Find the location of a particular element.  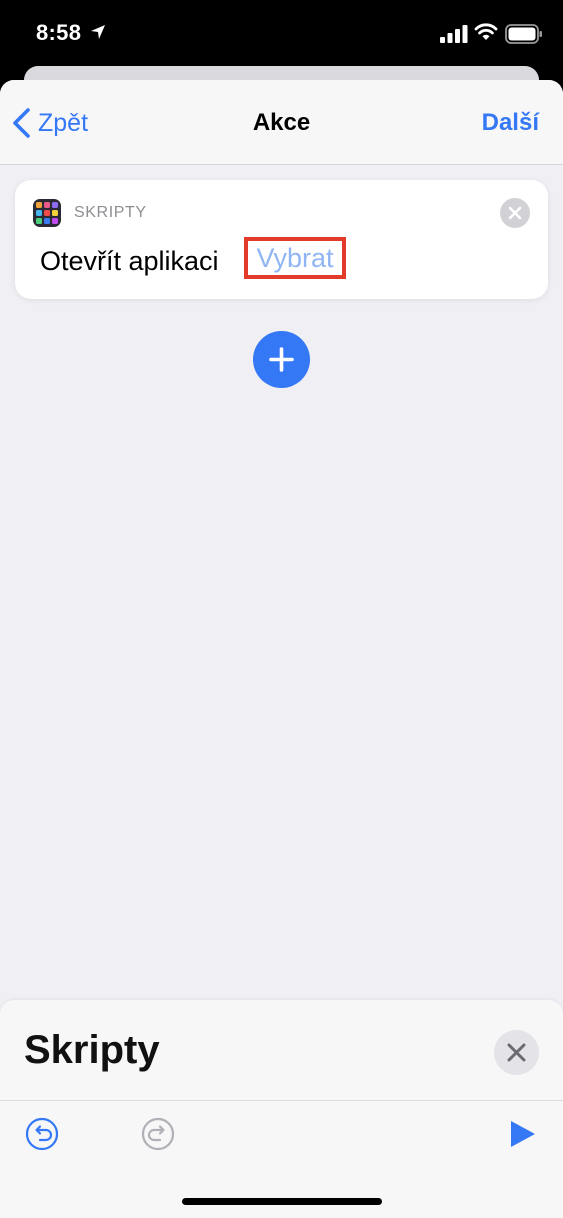

redo-button is located at coordinates (158, 1134).